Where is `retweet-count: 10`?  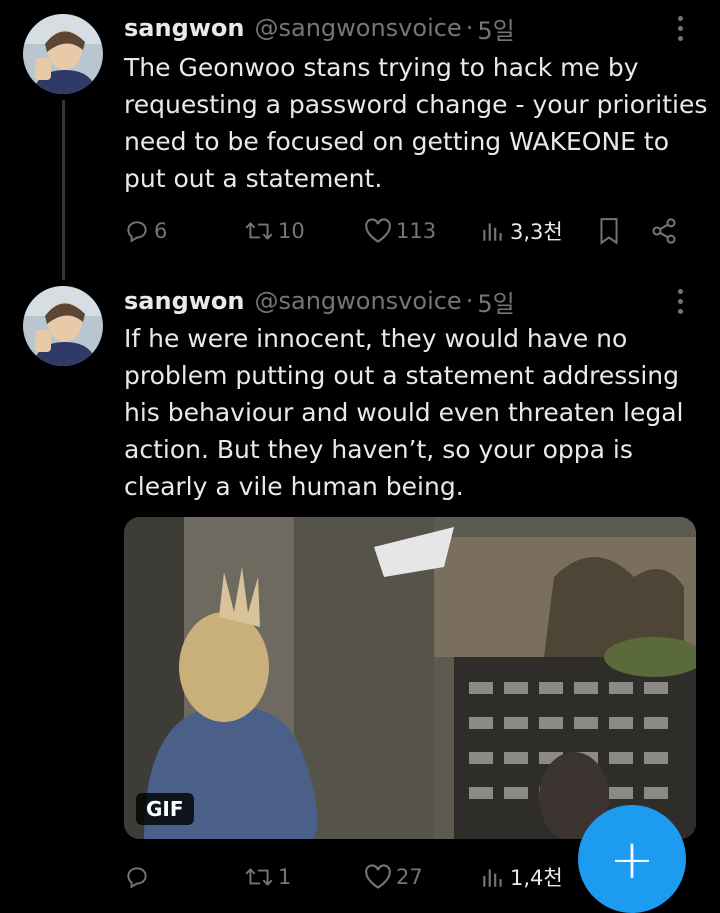
retweet-count: 10 is located at coordinates (291, 231).